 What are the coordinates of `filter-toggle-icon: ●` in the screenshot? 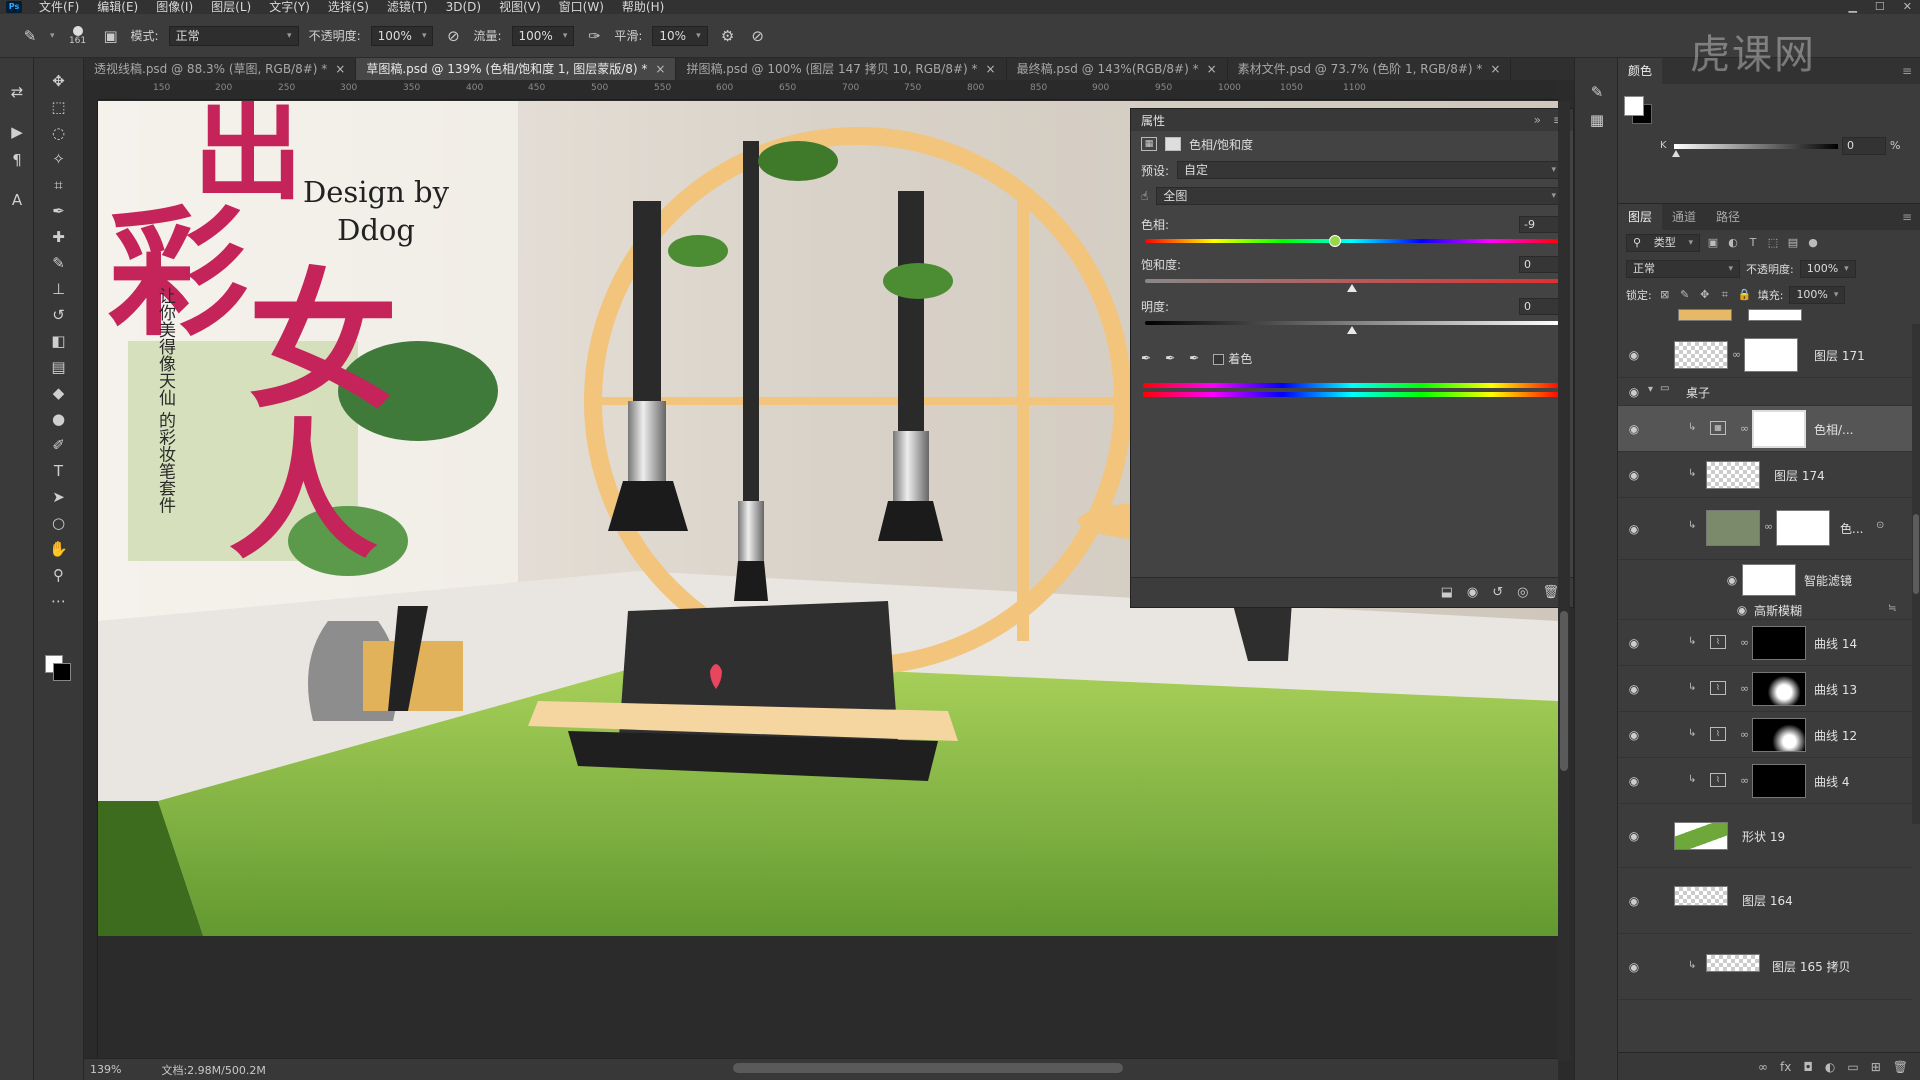 It's located at (1813, 243).